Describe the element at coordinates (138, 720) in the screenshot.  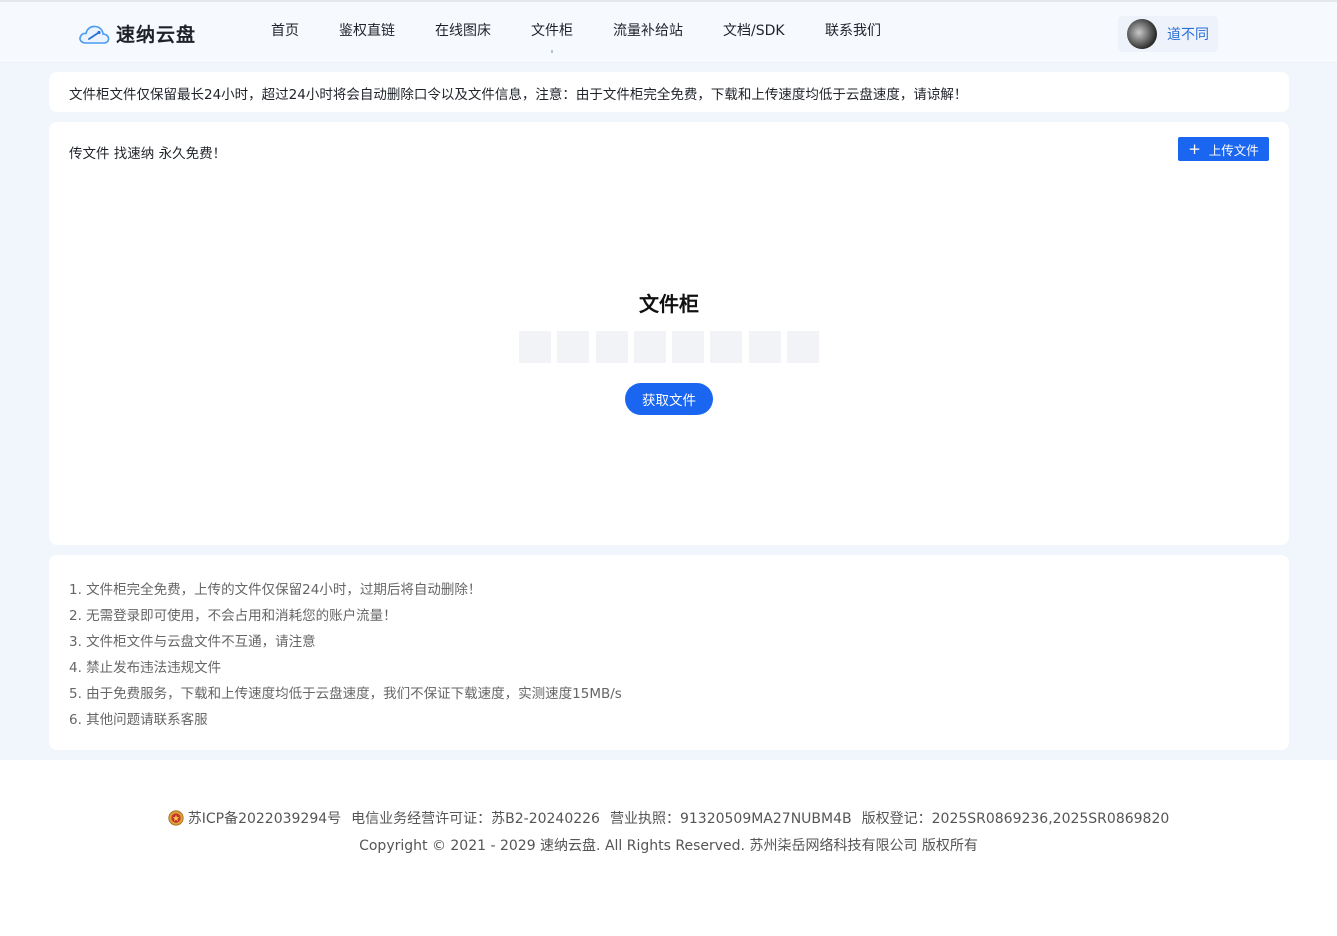
I see `rule-item: 6. 其他问题请联系客服` at that location.